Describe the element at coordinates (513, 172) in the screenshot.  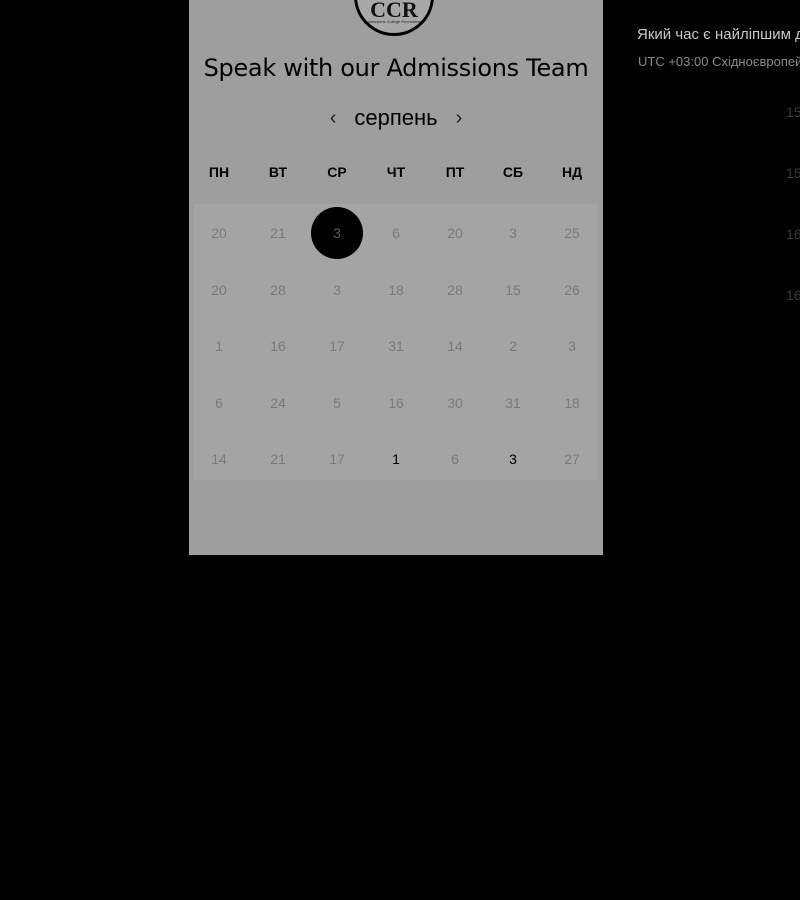
I see `weekday-label: СБ` at that location.